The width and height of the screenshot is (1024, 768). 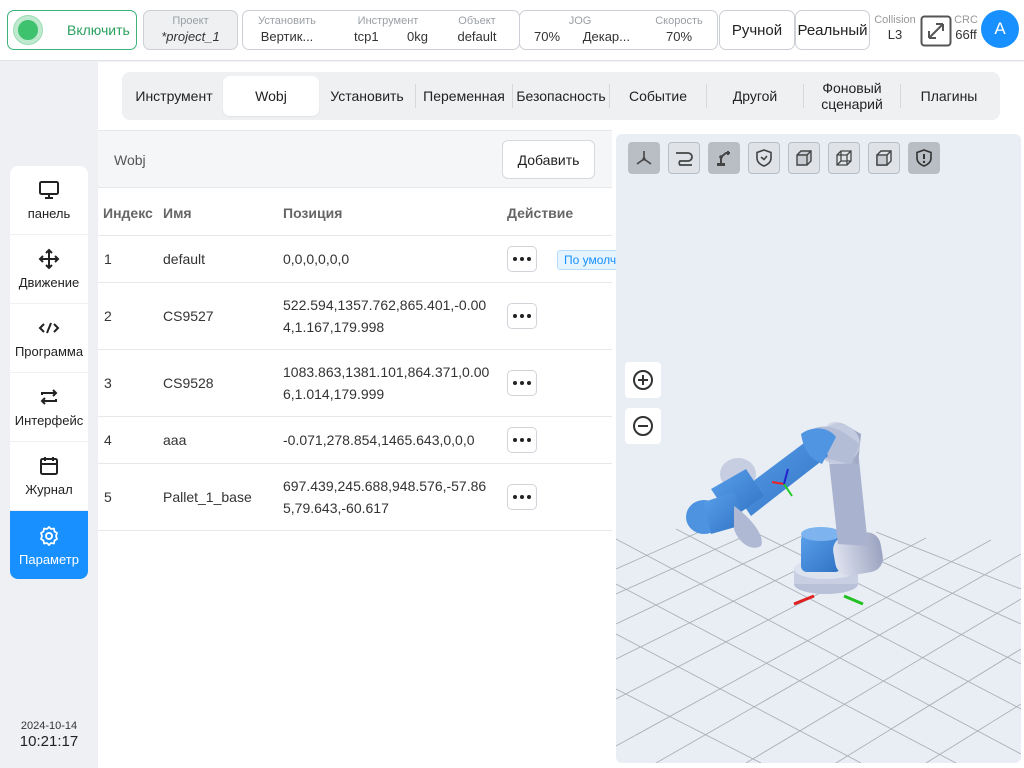 I want to click on tab-tool: Инструмент, so click(x=174, y=96).